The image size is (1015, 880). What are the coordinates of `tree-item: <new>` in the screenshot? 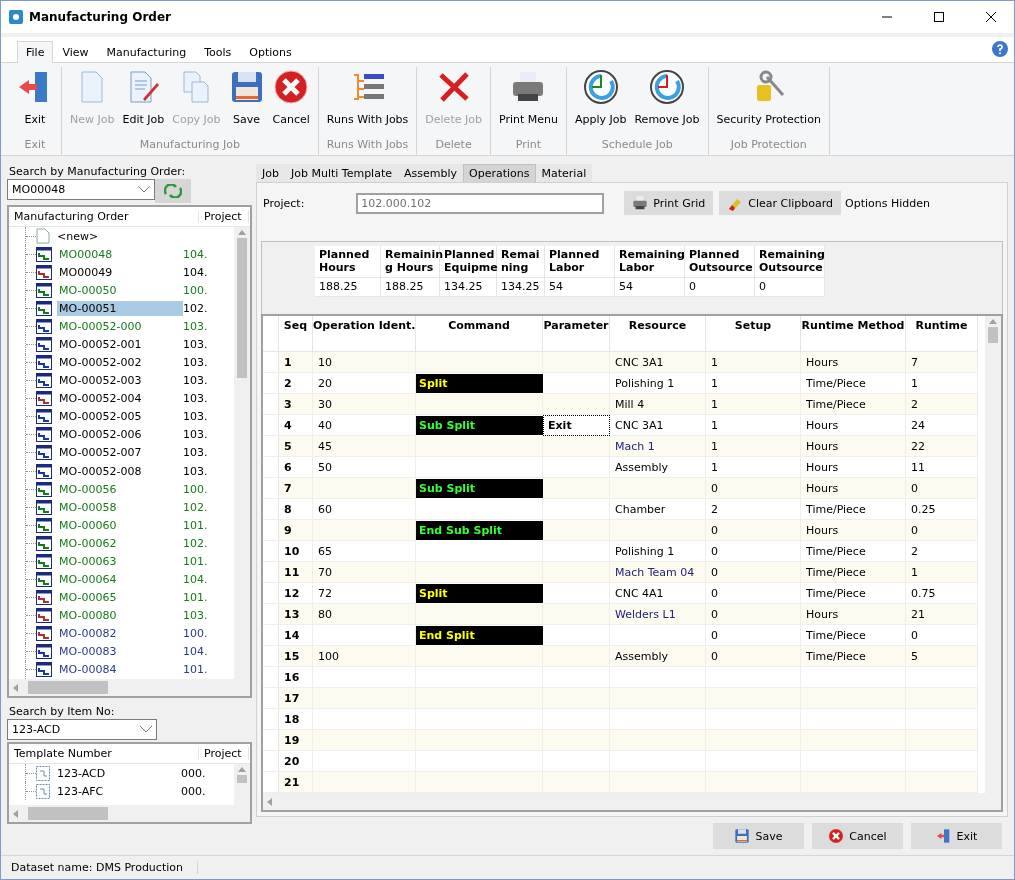 It's located at (118, 236).